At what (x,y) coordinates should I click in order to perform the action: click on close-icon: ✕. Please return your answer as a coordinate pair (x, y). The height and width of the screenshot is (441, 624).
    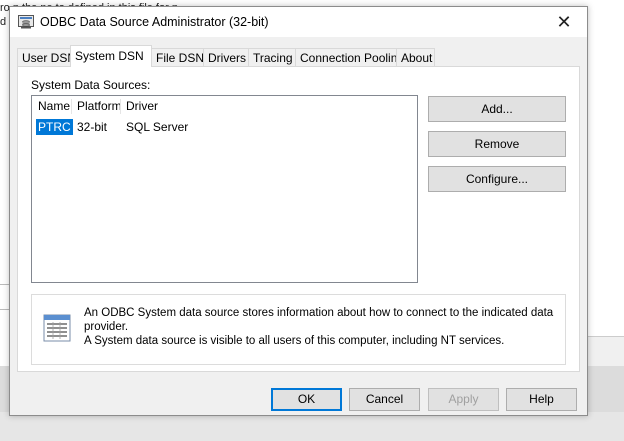
    Looking at the image, I should click on (564, 21).